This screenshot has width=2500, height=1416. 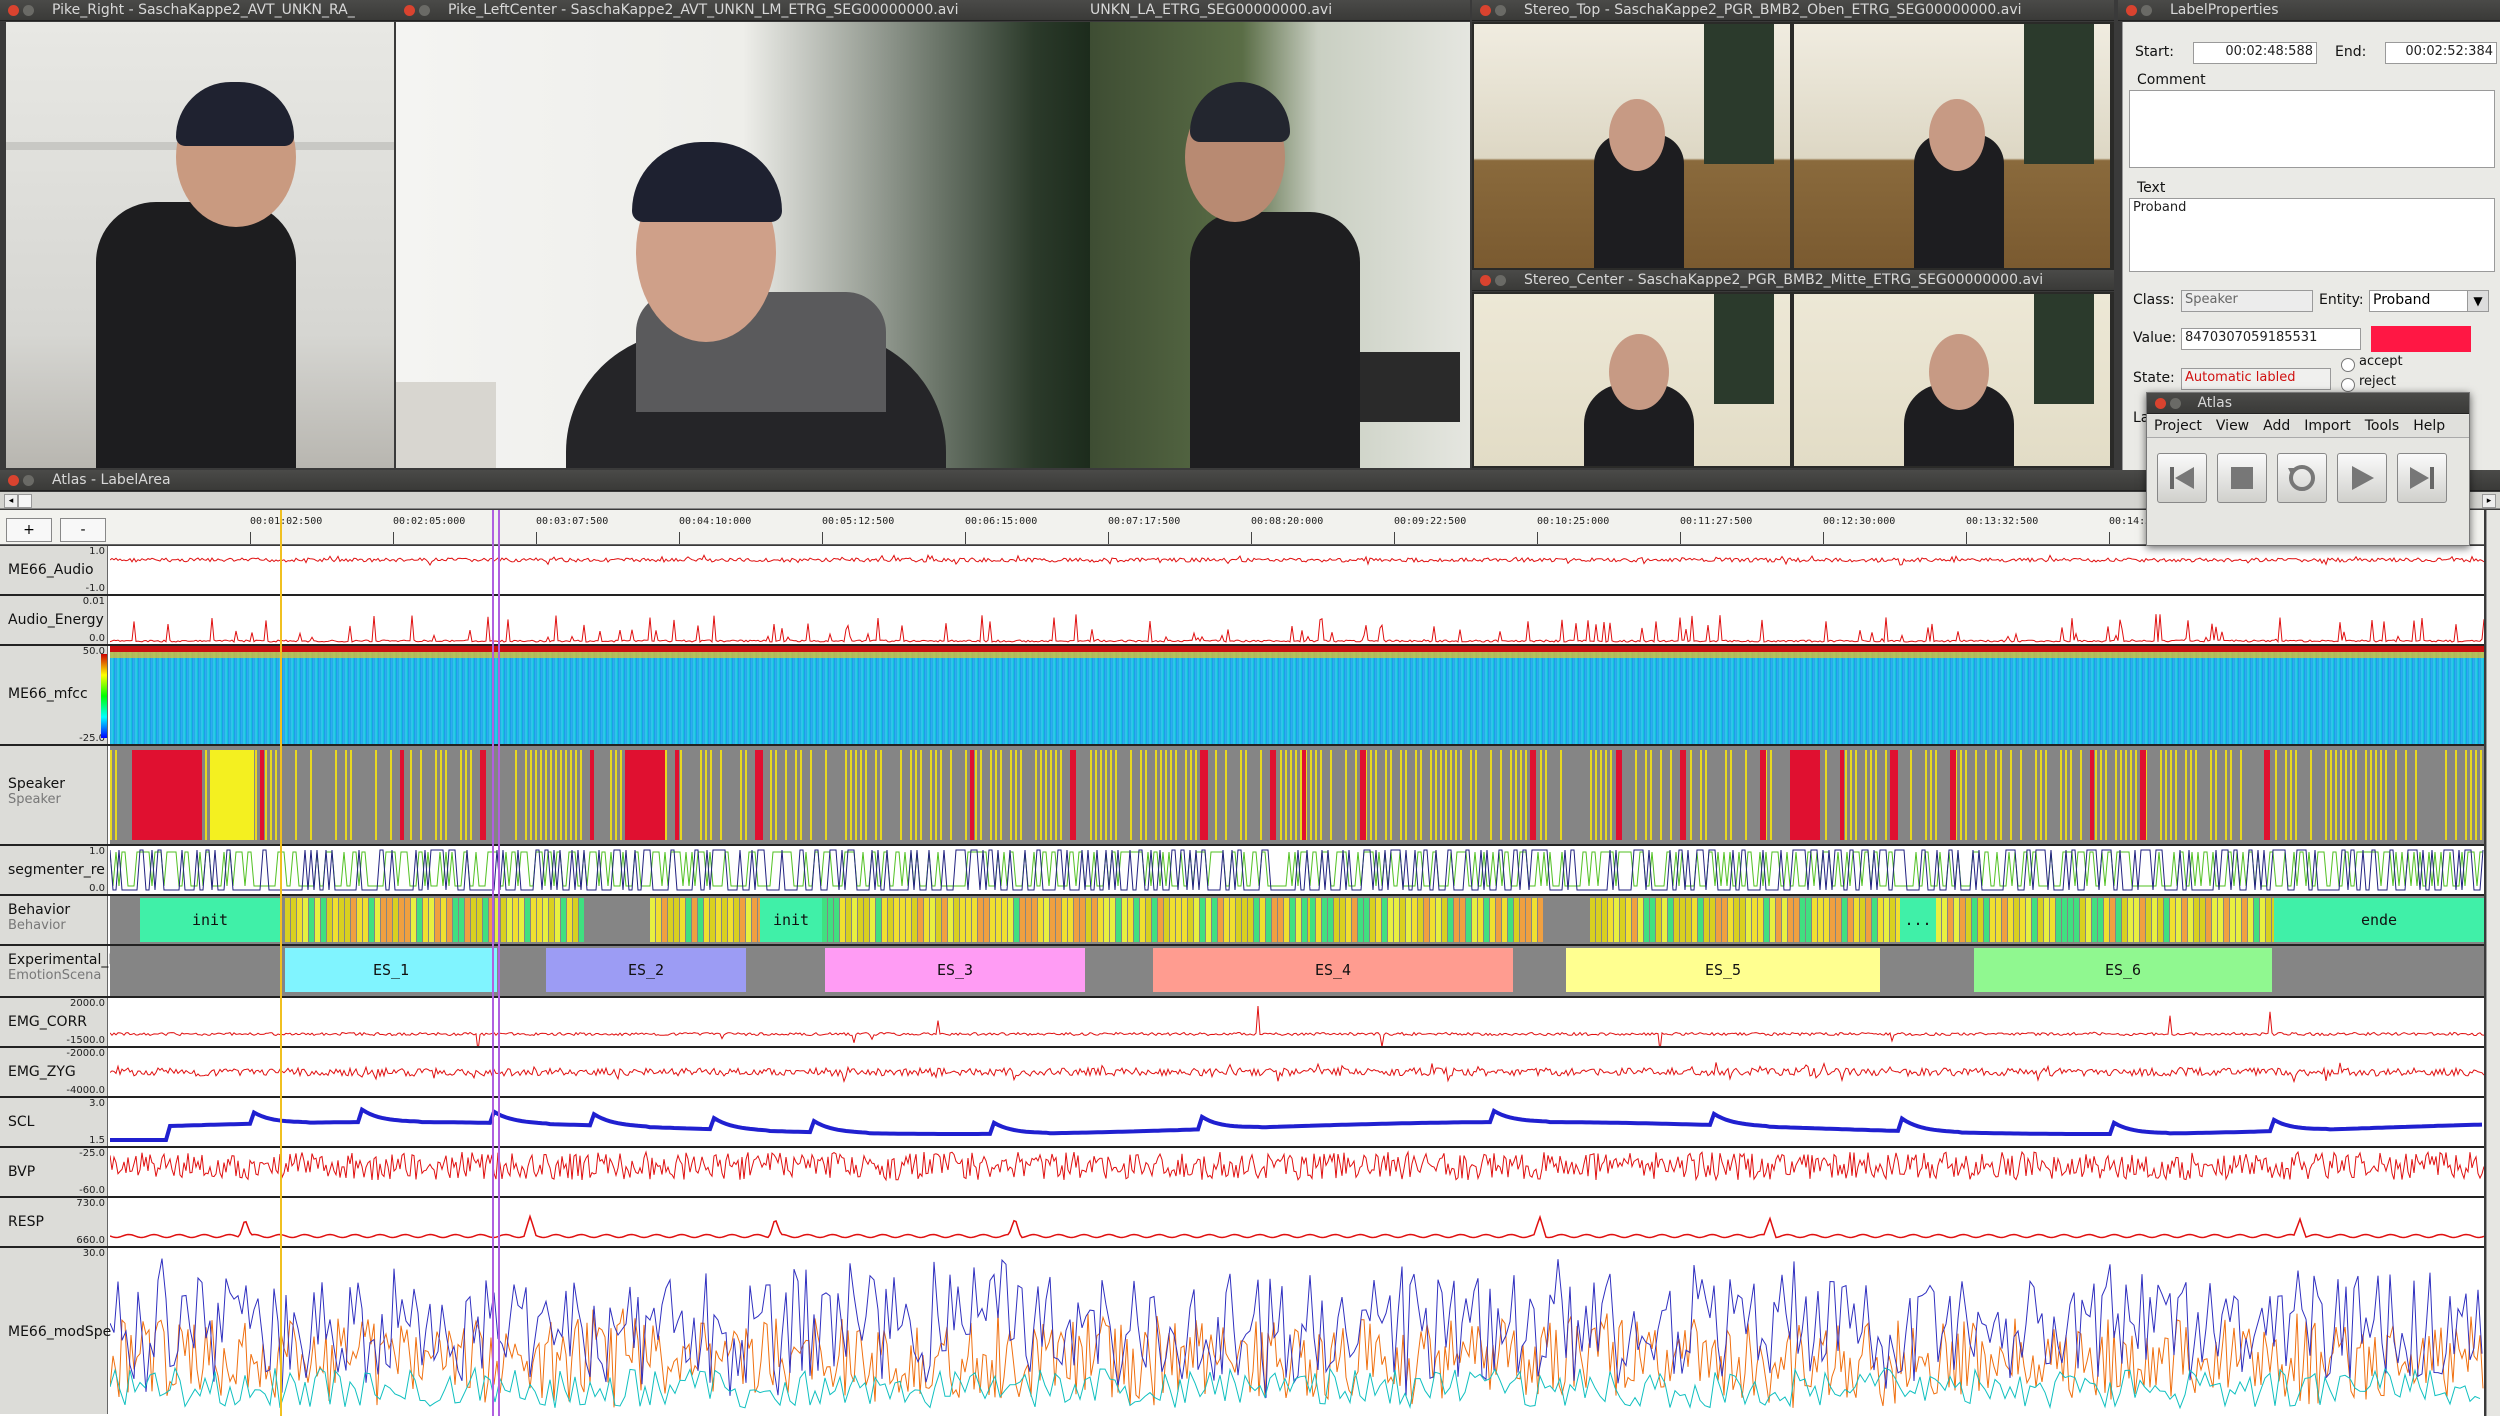 I want to click on skip-back-button, so click(x=2182, y=478).